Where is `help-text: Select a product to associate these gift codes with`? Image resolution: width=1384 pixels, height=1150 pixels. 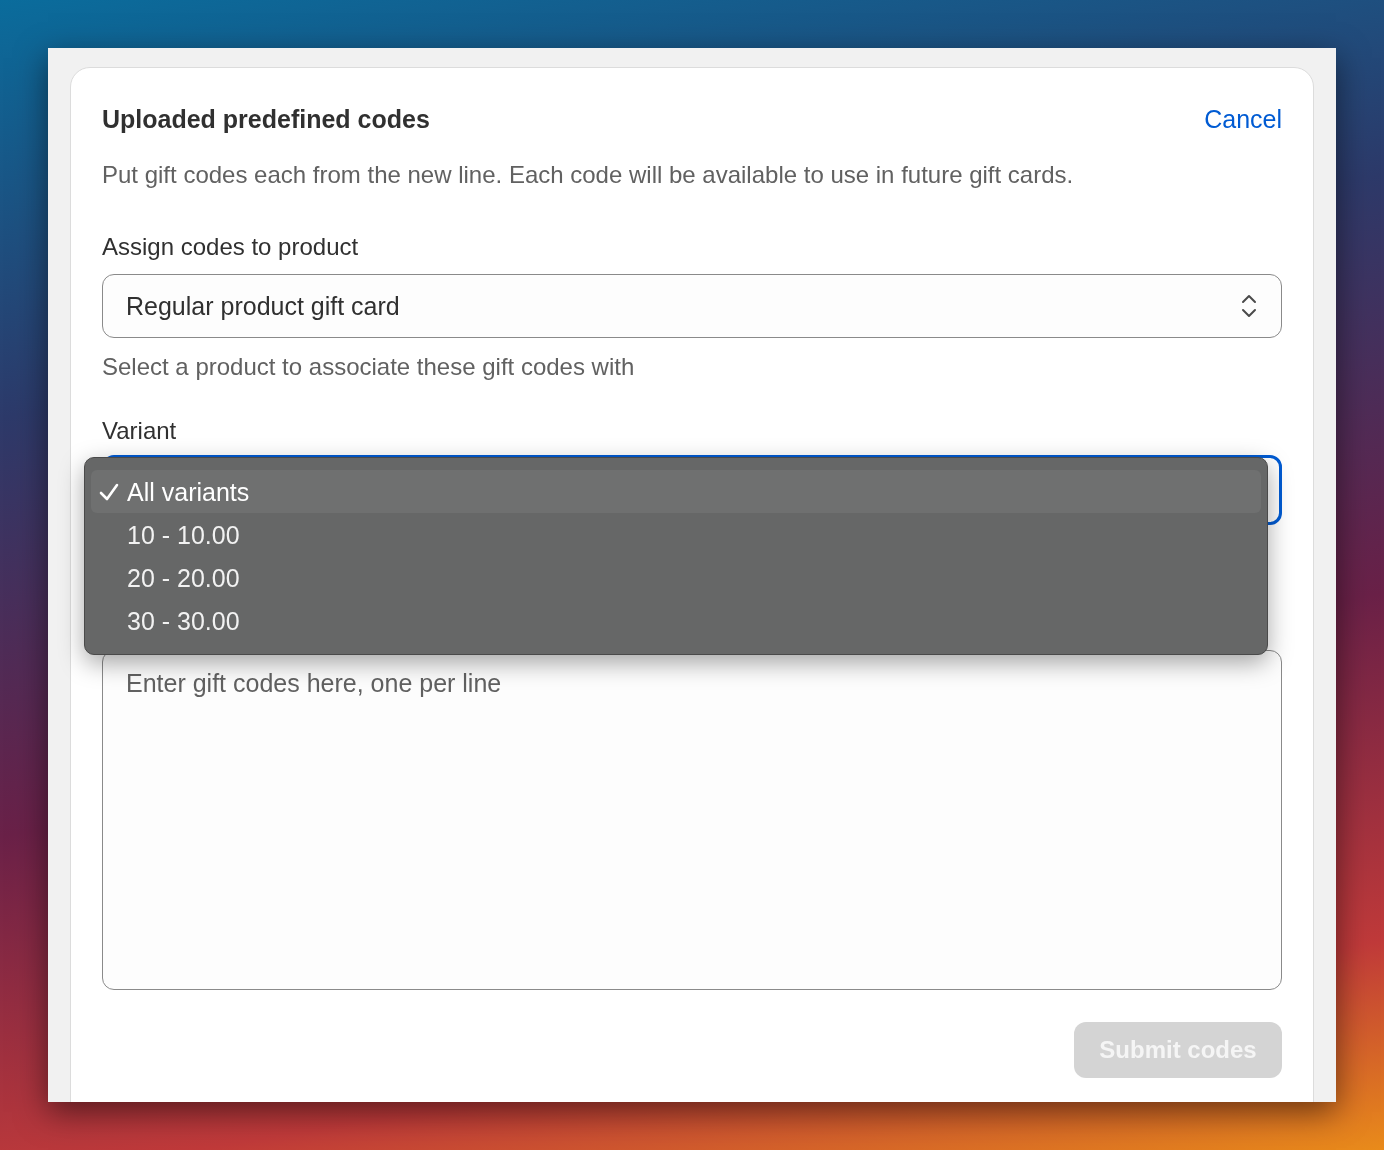 help-text: Select a product to associate these gift codes with is located at coordinates (369, 367).